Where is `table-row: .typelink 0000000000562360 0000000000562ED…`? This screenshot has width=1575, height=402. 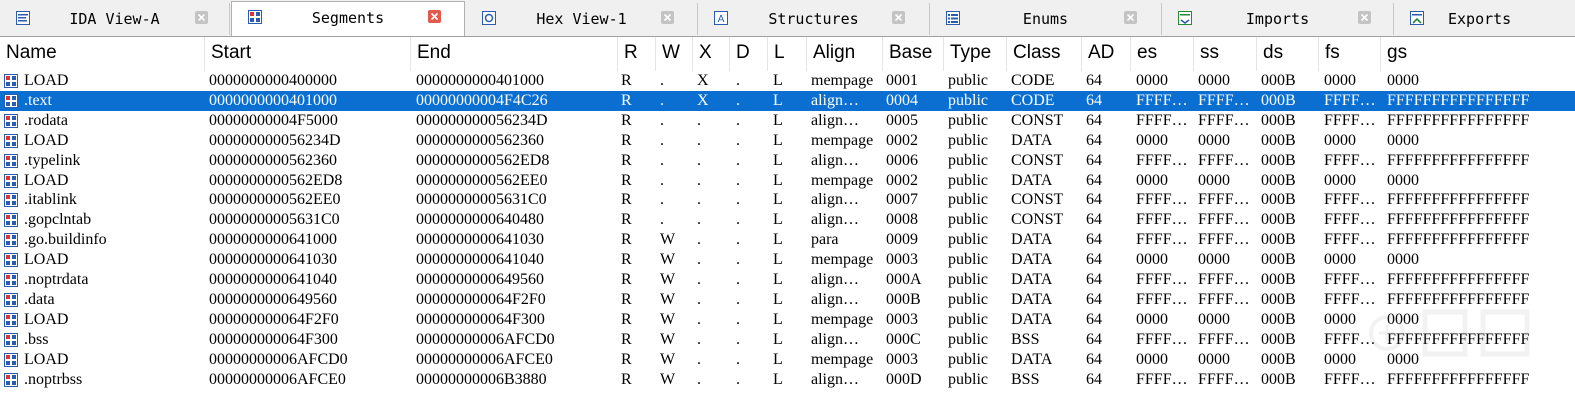
table-row: .typelink 0000000000562360 0000000000562ED… is located at coordinates (787, 161).